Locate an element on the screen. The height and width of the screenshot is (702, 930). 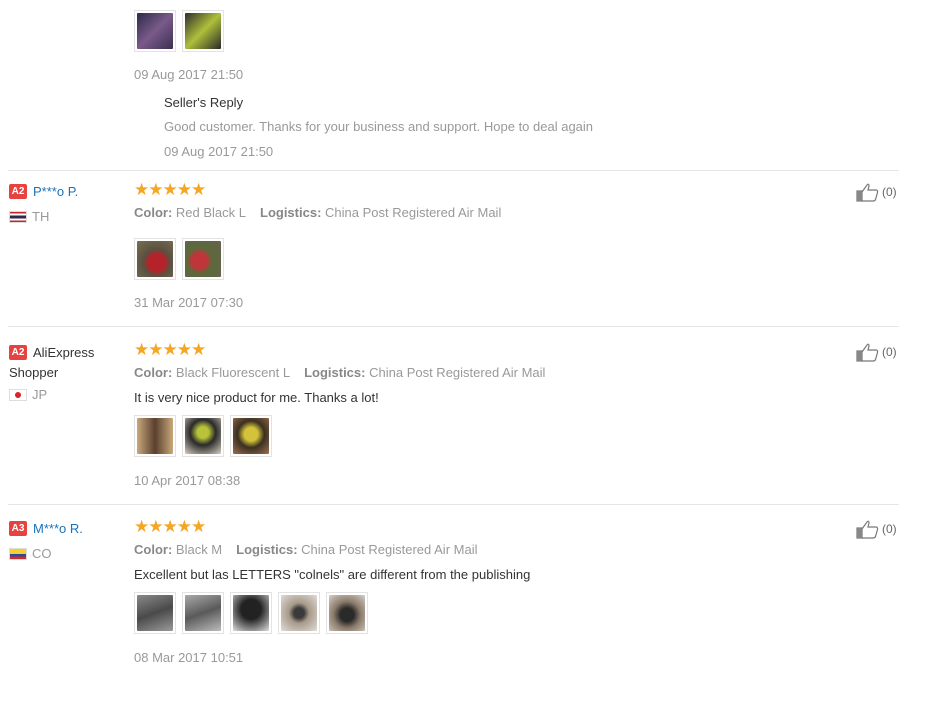
buyer-country: TH is located at coordinates (29, 216).